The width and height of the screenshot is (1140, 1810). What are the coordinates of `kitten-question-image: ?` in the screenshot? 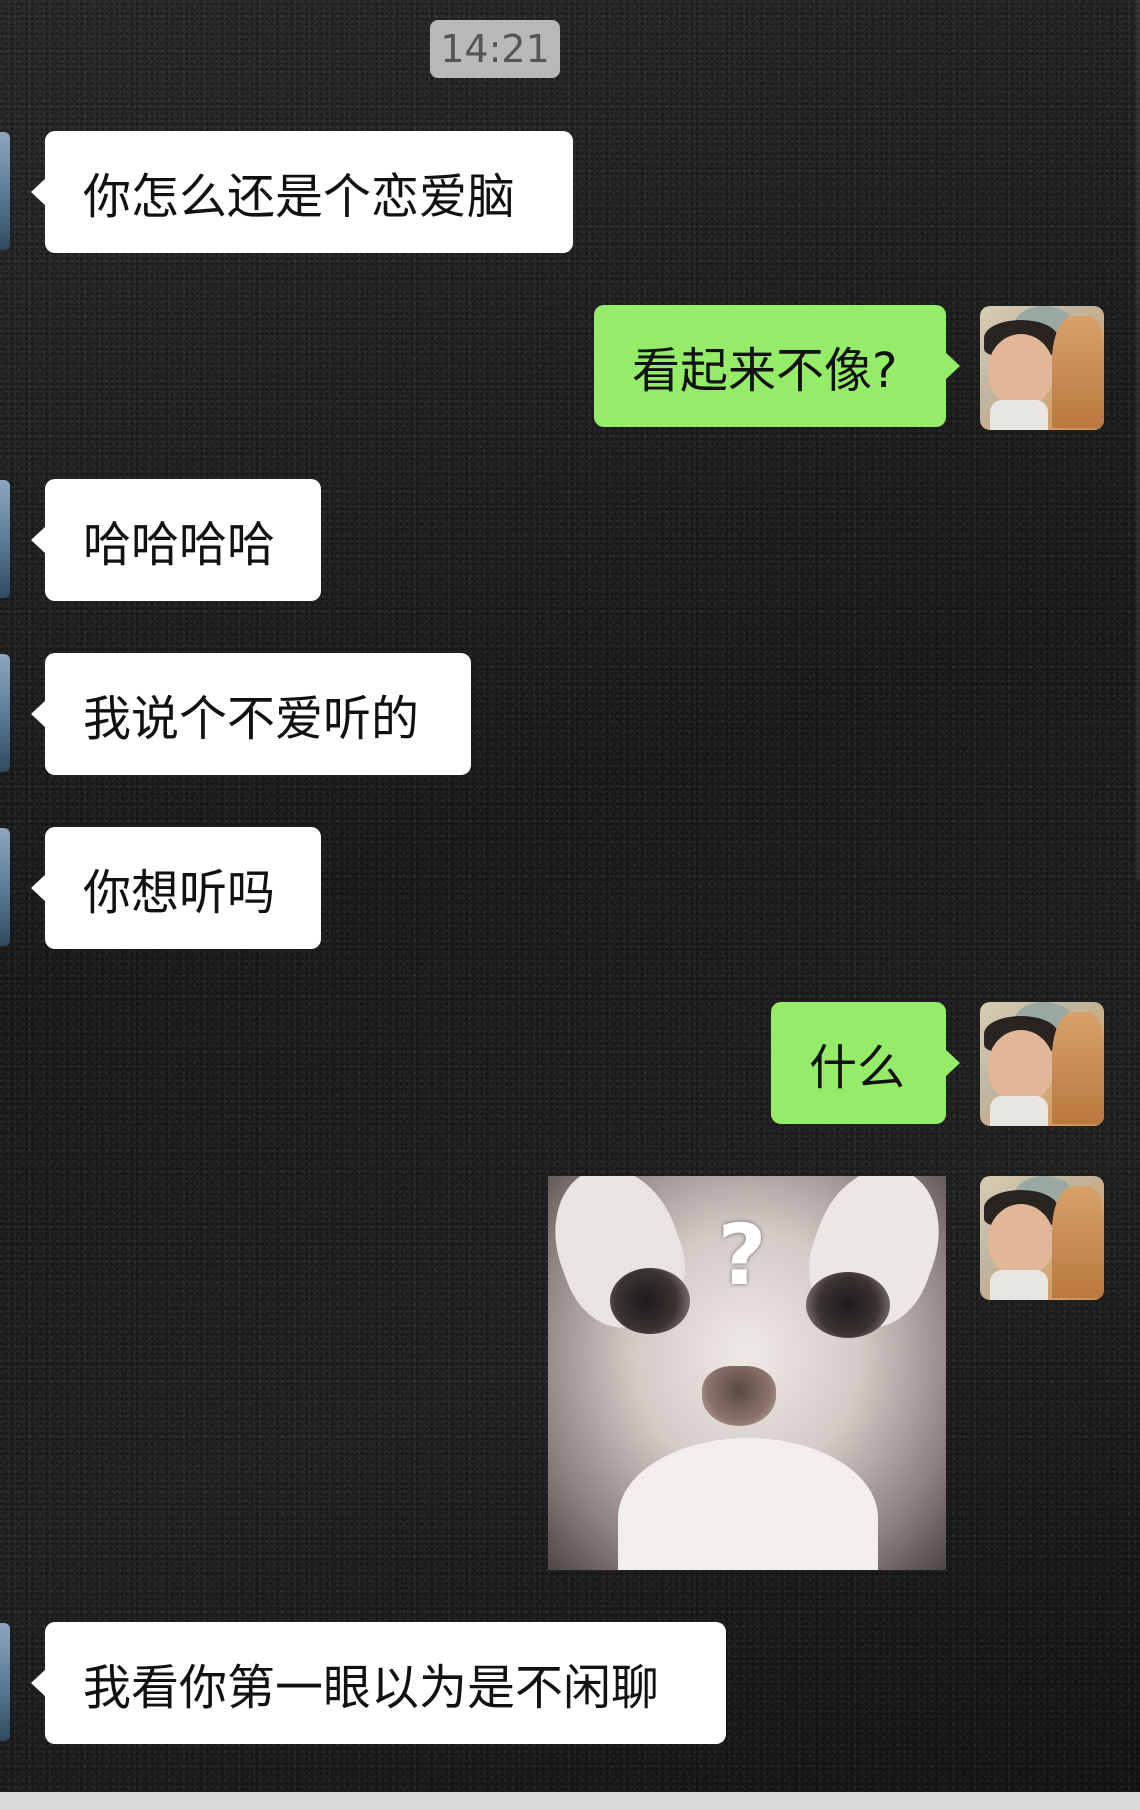 It's located at (747, 1373).